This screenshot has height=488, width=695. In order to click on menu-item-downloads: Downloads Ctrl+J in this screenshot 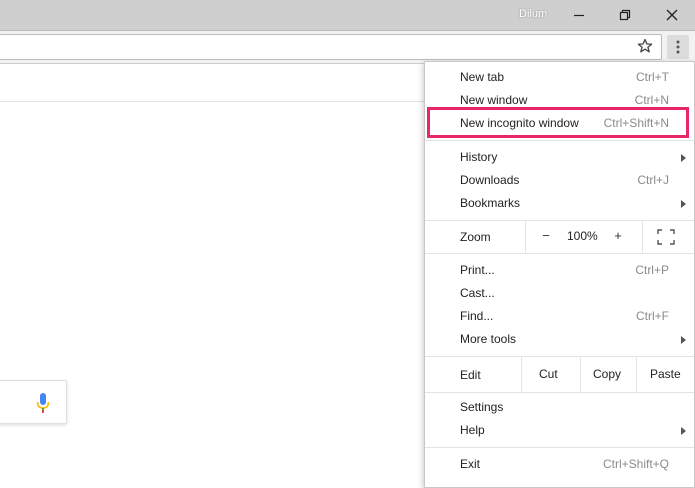, I will do `click(559, 180)`.